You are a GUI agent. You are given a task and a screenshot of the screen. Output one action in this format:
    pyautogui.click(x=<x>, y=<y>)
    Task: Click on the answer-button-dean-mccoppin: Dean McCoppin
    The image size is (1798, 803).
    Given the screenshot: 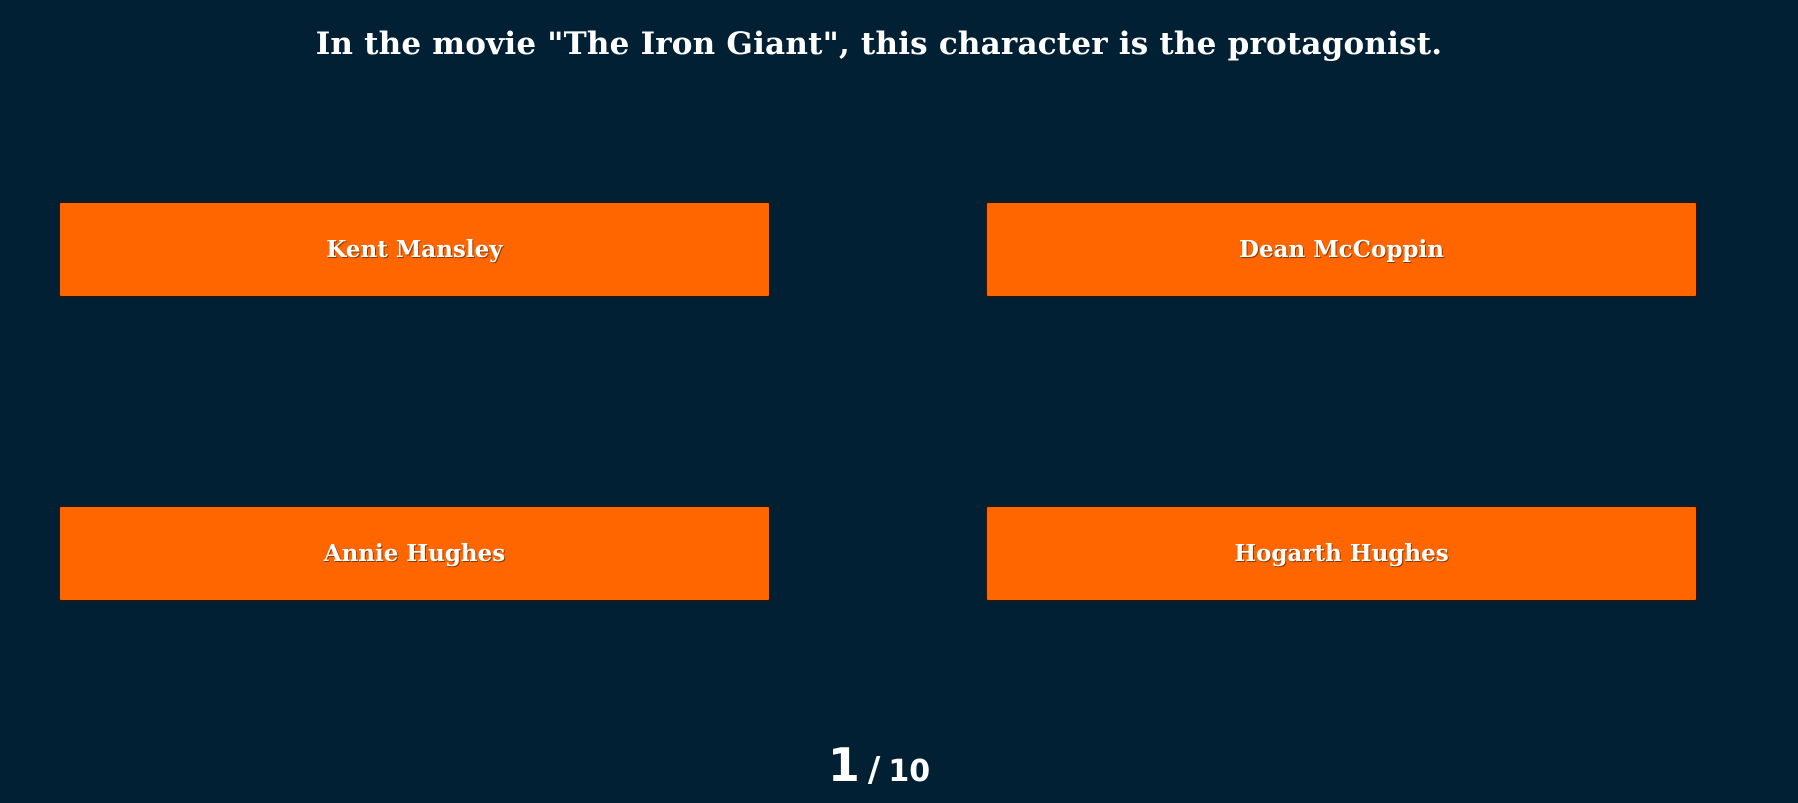 What is the action you would take?
    pyautogui.click(x=1341, y=249)
    